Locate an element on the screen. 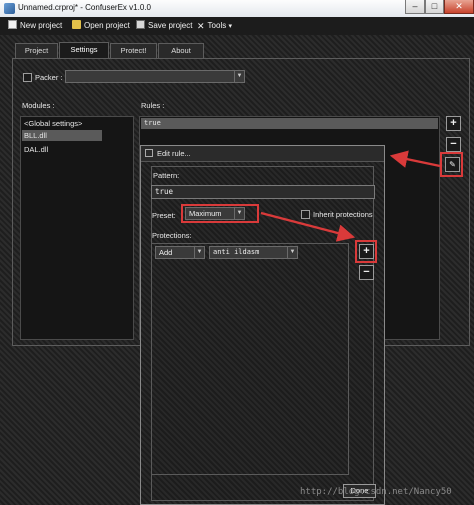  watermark: http://blog.csdn.net/Nancy50 is located at coordinates (376, 492).